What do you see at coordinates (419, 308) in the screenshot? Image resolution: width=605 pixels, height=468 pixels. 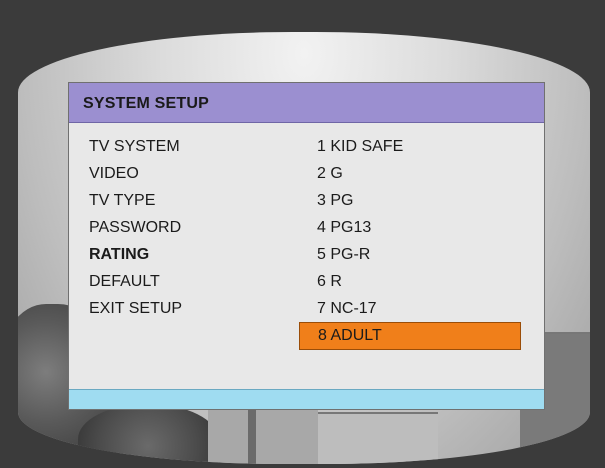 I see `rating-option-nc-17: 7 NC-17` at bounding box center [419, 308].